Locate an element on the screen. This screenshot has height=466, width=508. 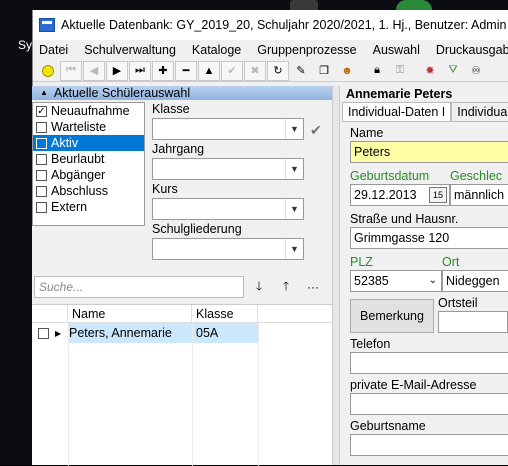
status-circle-icon is located at coordinates (48, 71).